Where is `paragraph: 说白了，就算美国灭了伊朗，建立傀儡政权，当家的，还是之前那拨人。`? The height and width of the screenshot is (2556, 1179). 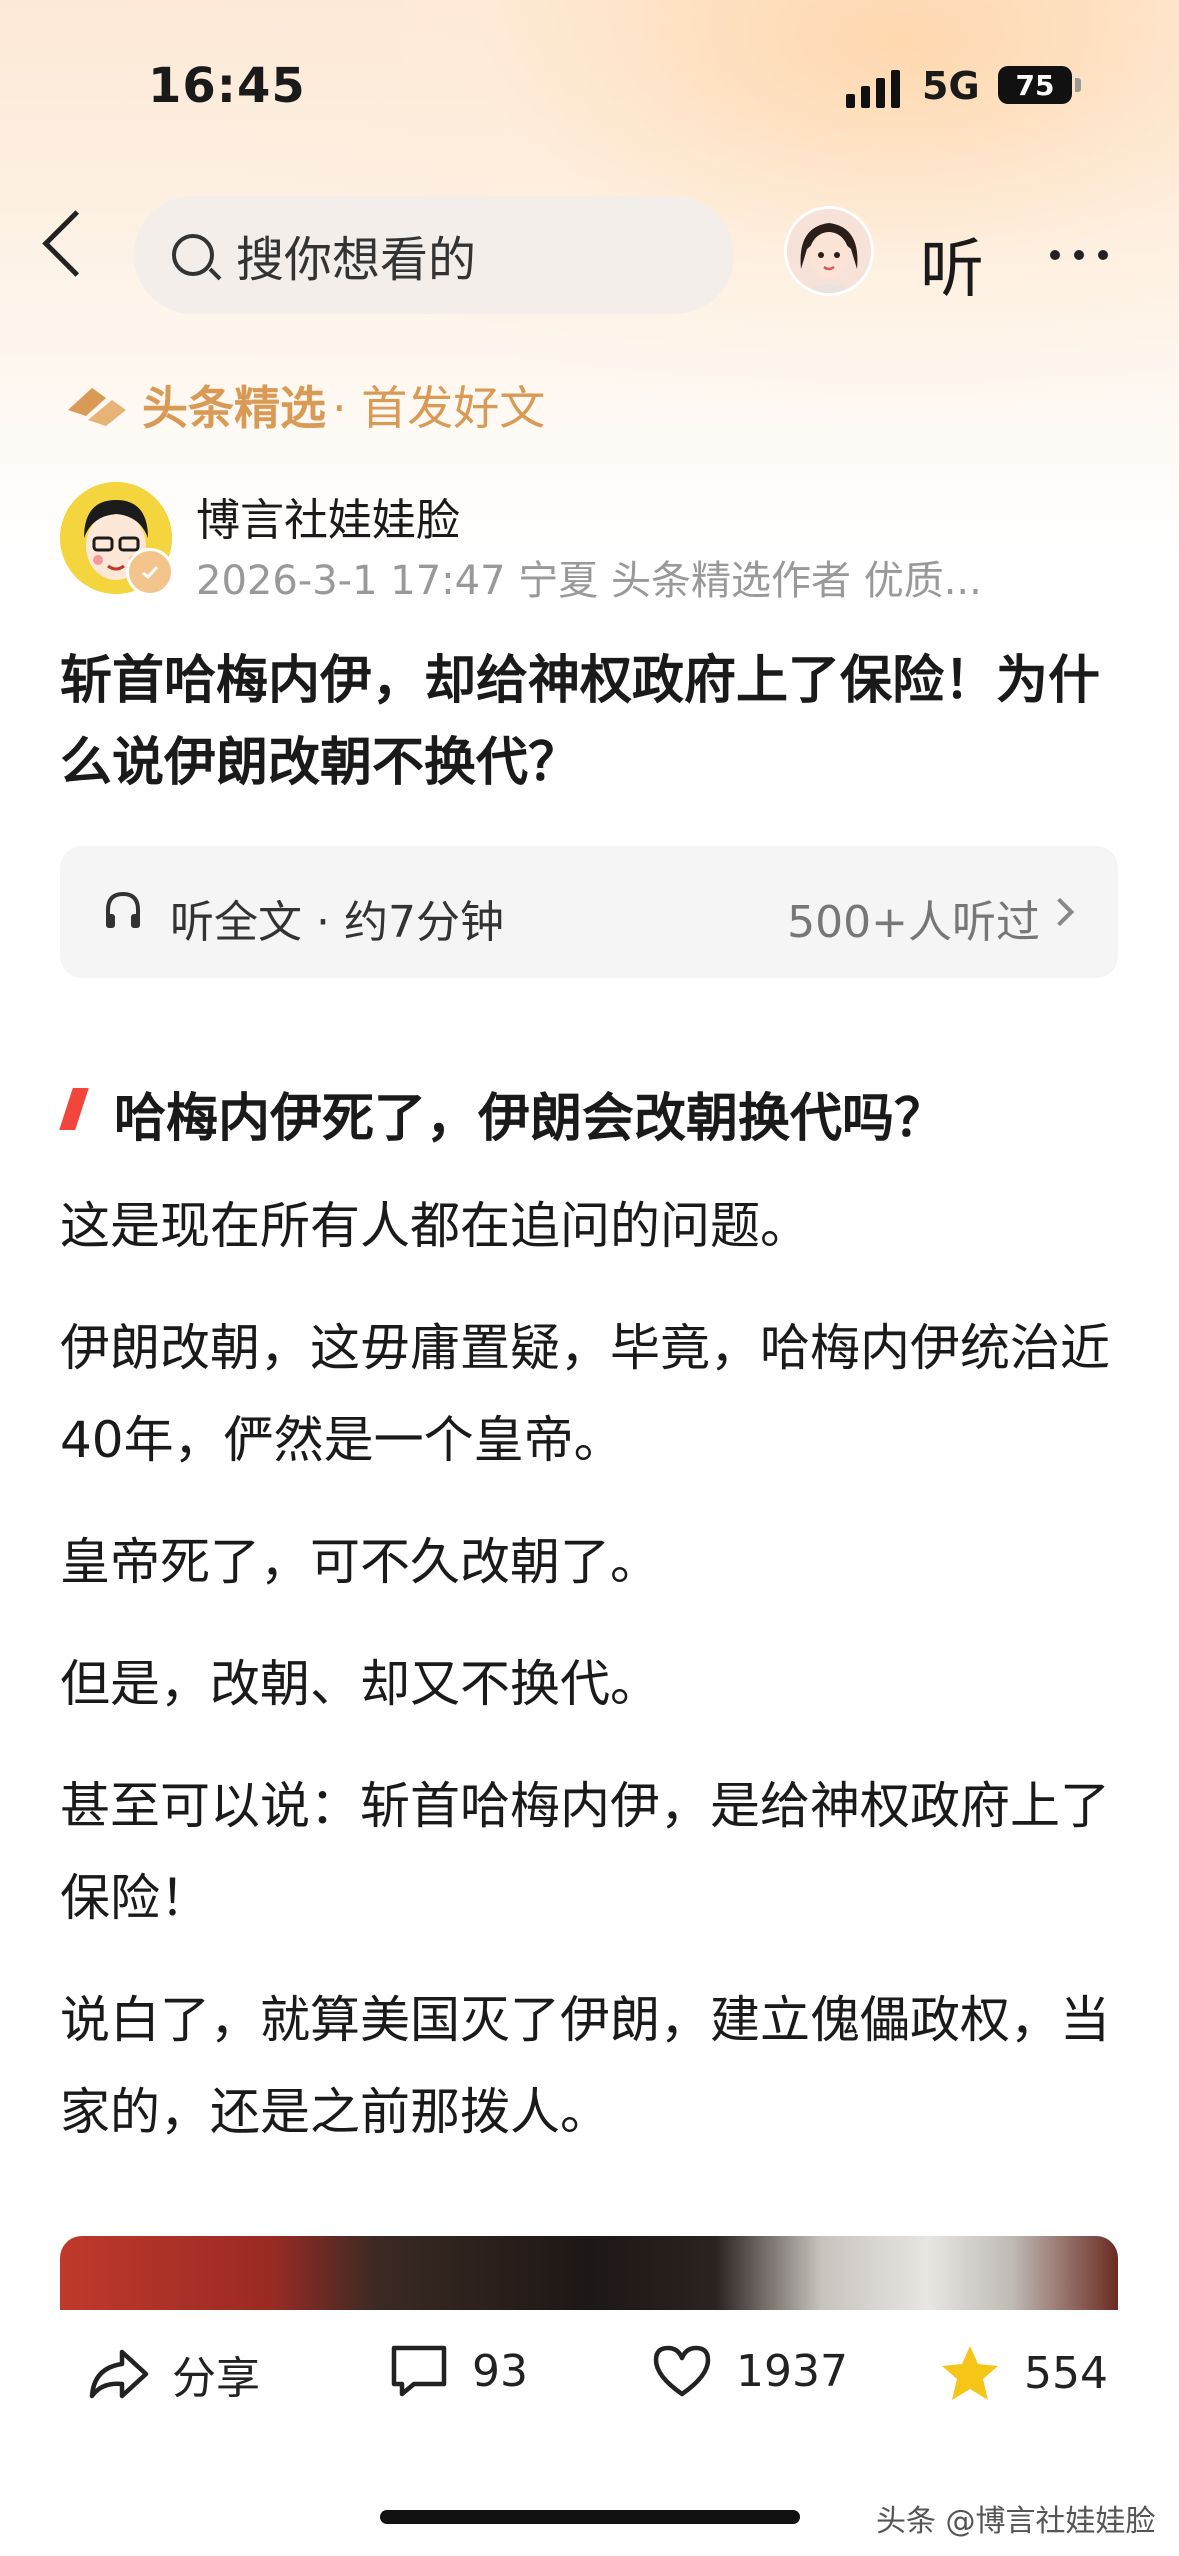
paragraph: 说白了，就算美国灭了伊朗，建立傀儡政权，当家的，还是之前那拨人。 is located at coordinates (585, 2066).